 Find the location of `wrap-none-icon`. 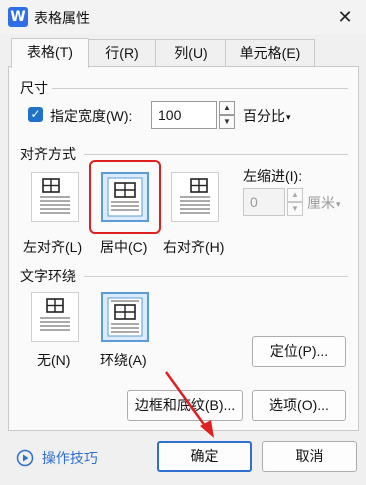

wrap-none-icon is located at coordinates (55, 314).